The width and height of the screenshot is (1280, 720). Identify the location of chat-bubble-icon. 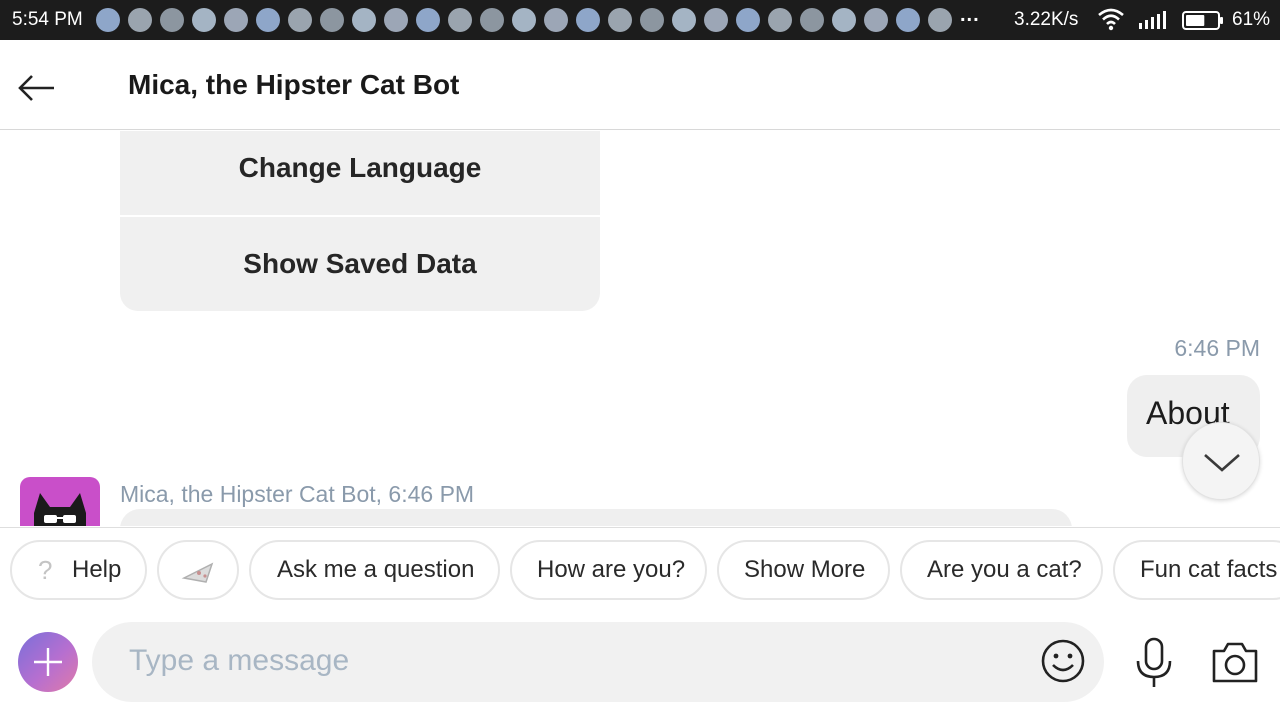
(684, 20).